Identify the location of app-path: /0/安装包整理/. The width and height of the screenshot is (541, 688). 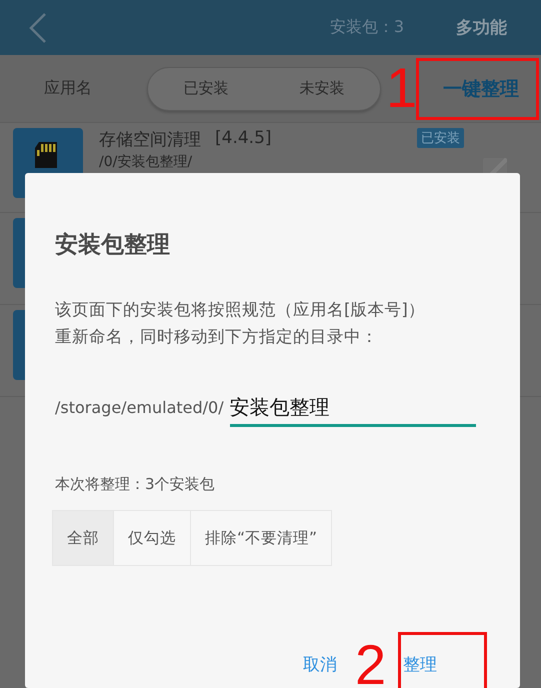
(146, 162).